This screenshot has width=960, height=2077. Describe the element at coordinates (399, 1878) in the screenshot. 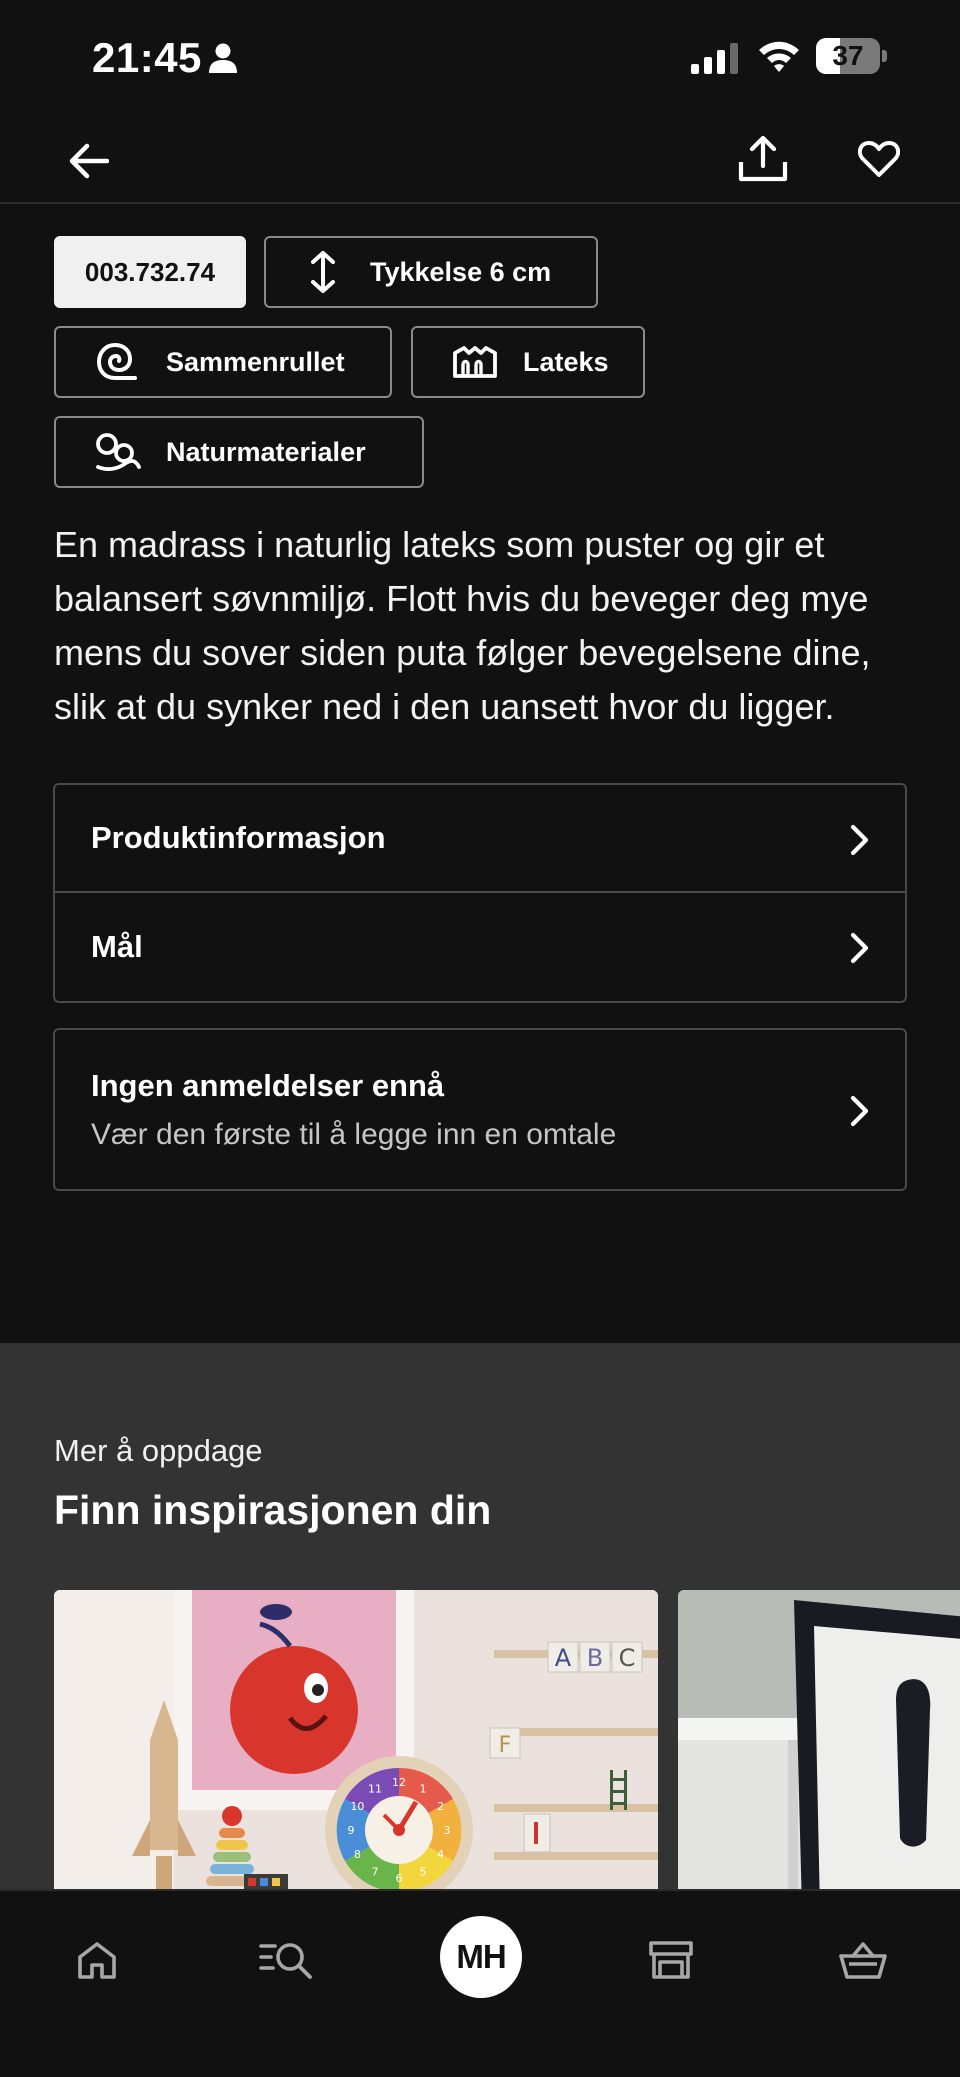

I see `clock-number: 6` at that location.